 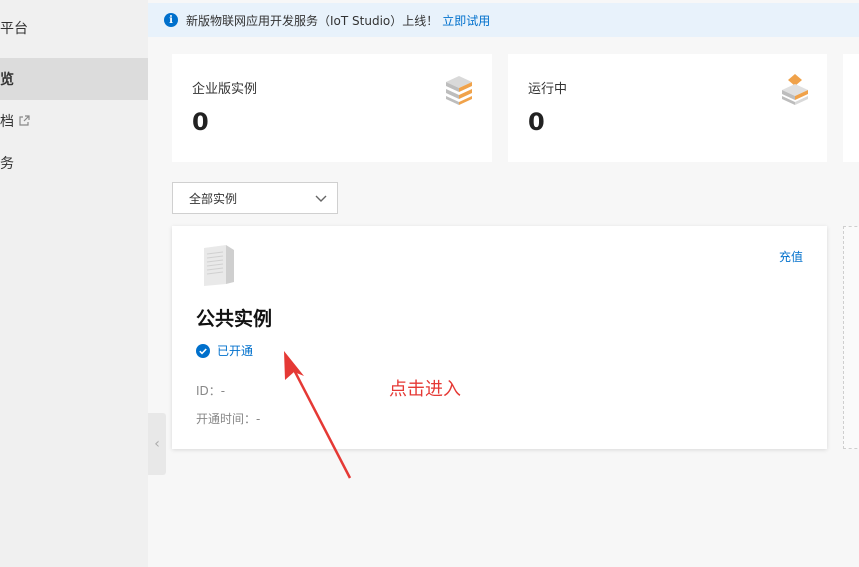 I want to click on instance-id: ID：-, so click(x=211, y=391).